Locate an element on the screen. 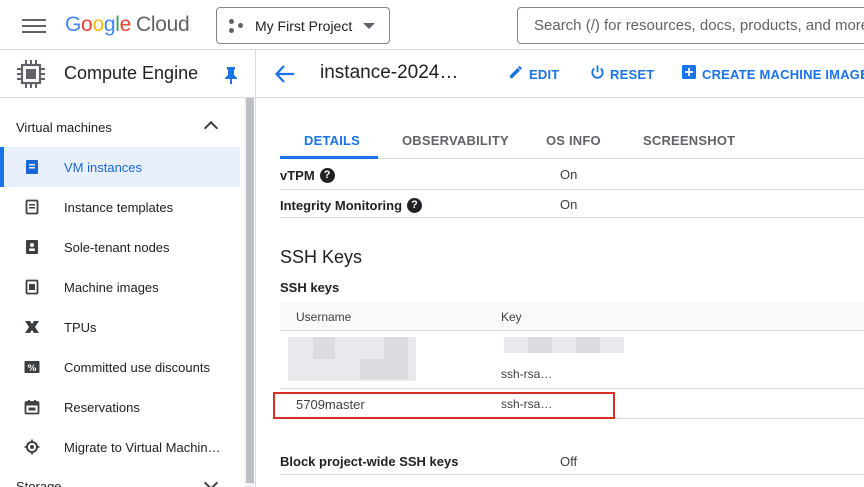  calendar-icon is located at coordinates (32, 407).